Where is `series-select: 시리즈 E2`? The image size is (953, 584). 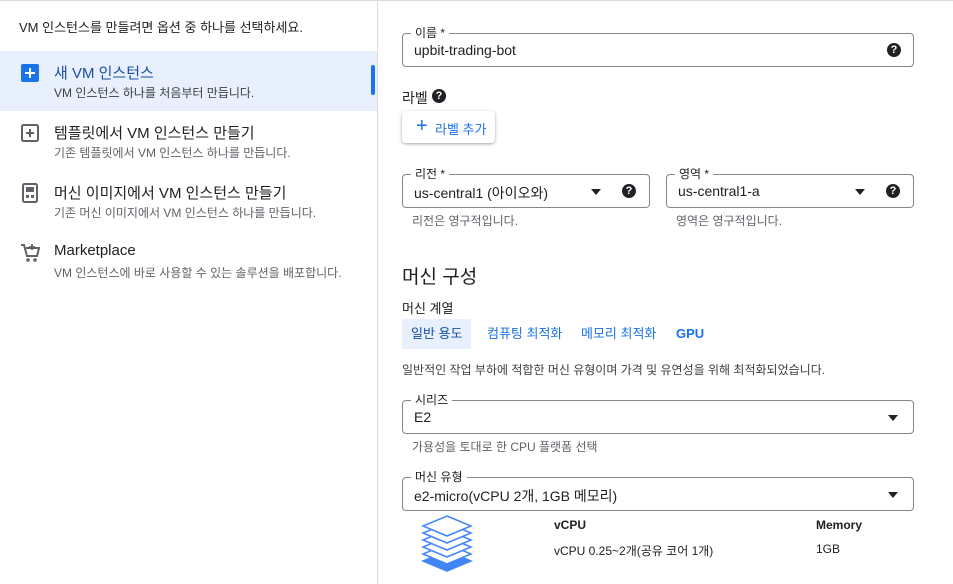
series-select: 시리즈 E2 is located at coordinates (658, 413).